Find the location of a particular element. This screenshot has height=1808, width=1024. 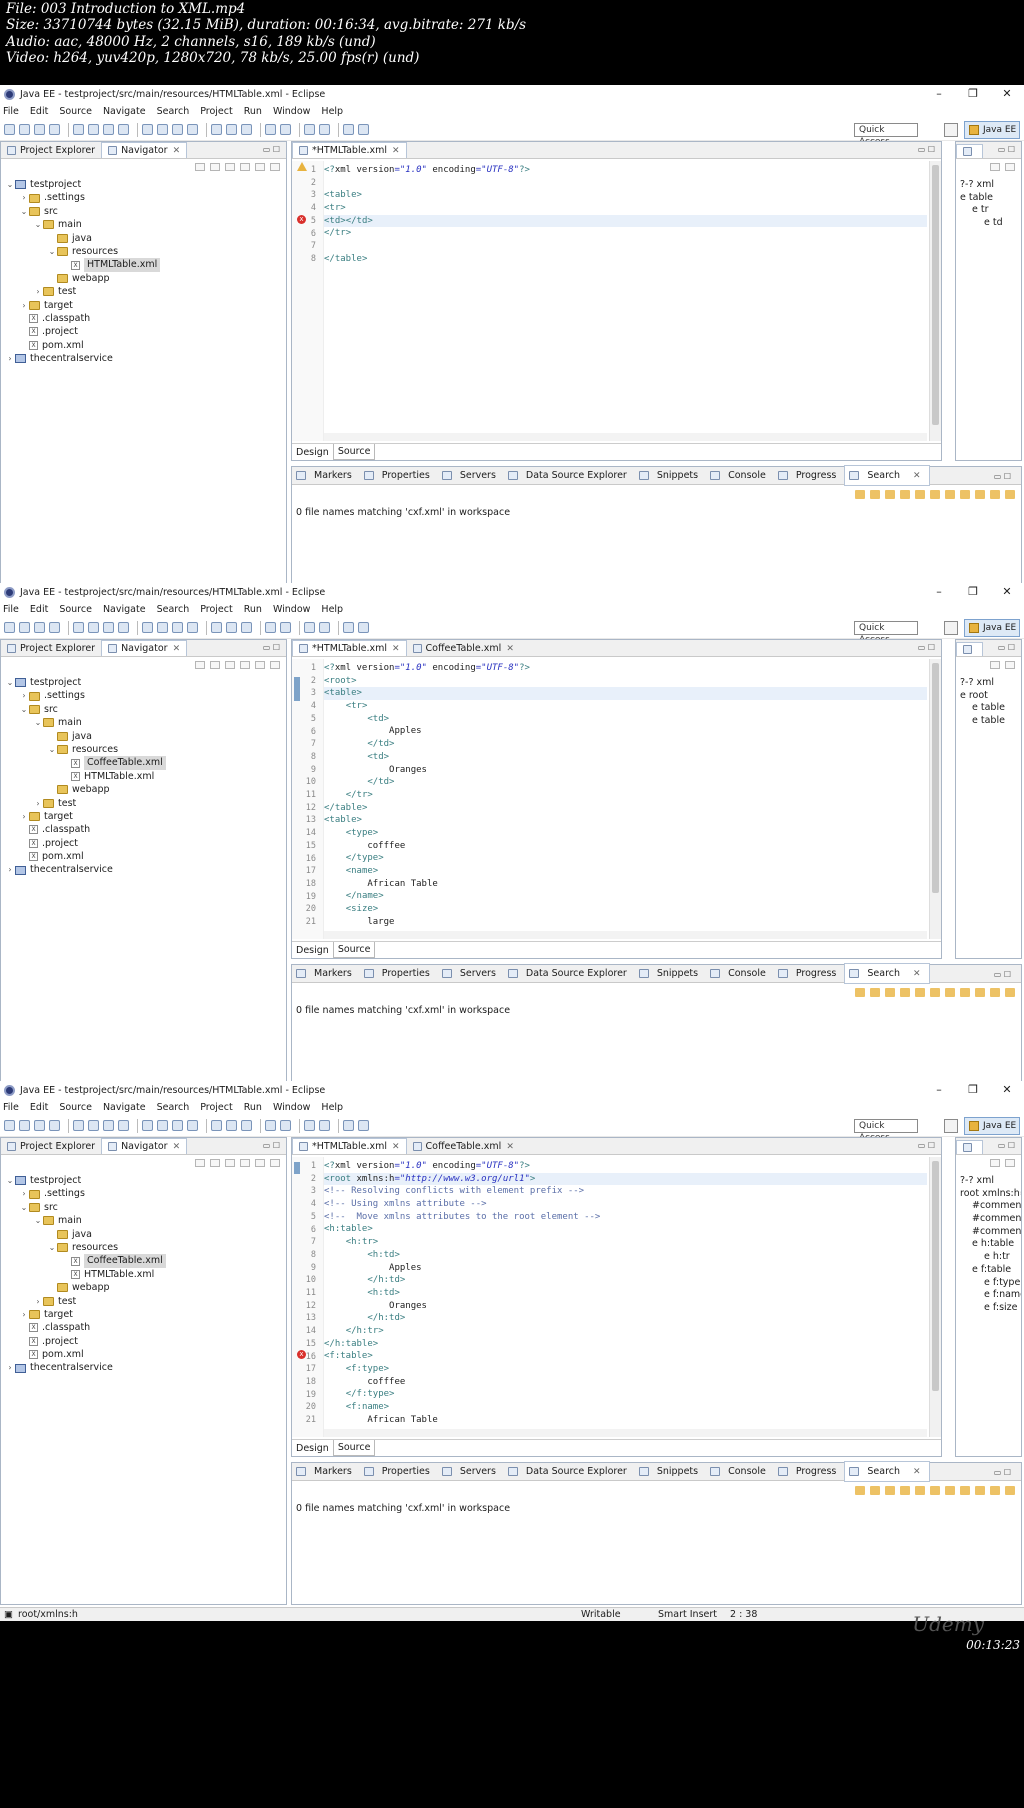

outline-item: e f:name is located at coordinates (988, 1295).